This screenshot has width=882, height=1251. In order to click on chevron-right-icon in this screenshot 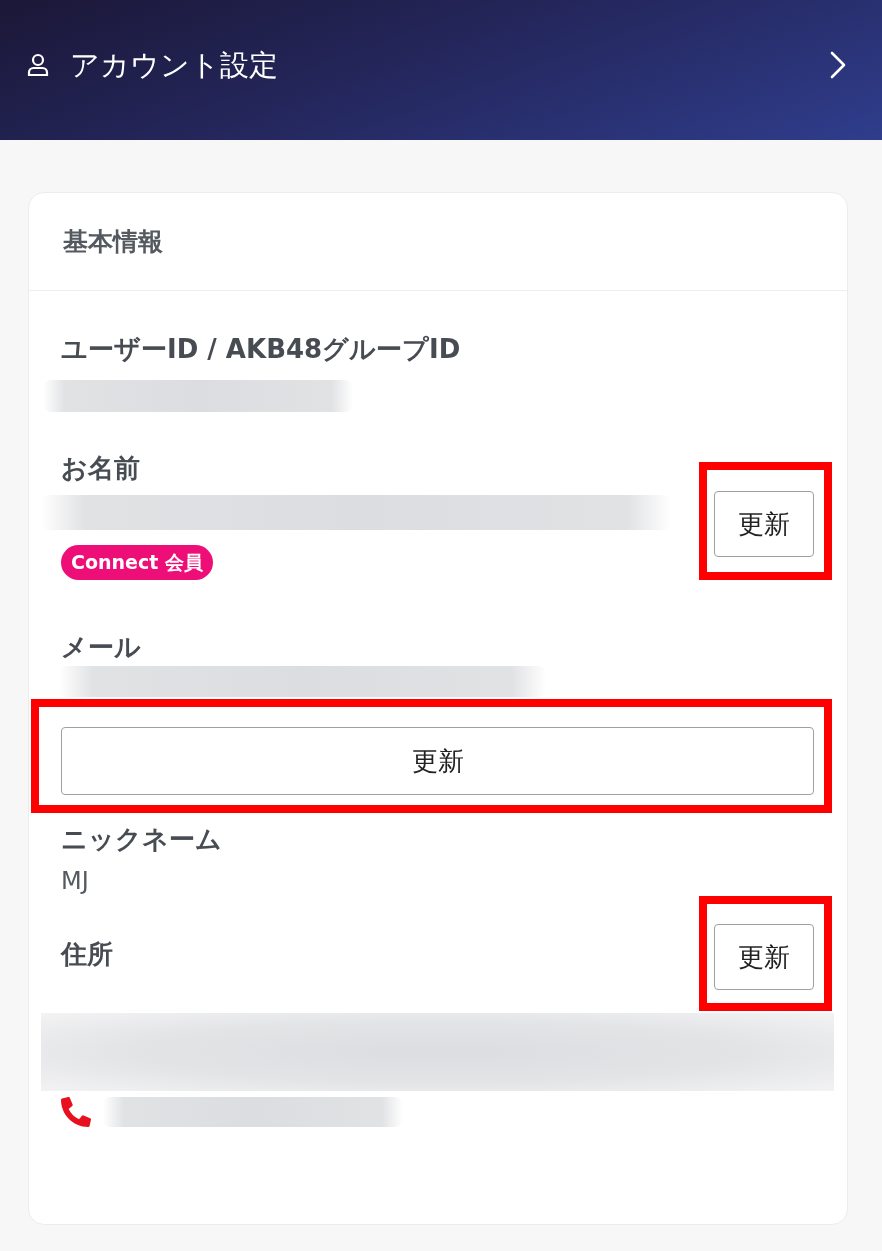, I will do `click(838, 65)`.